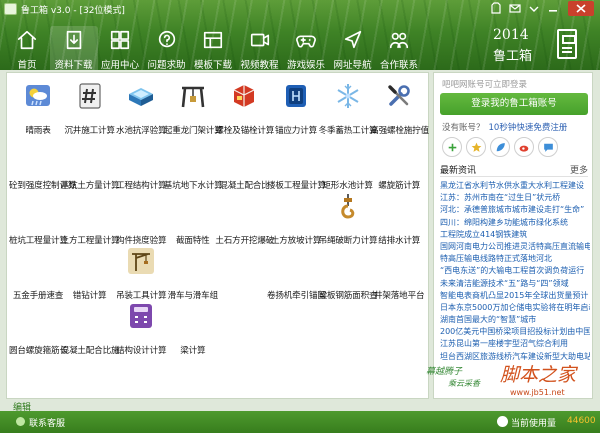 This screenshot has width=600, height=433. Describe the element at coordinates (141, 272) in the screenshot. I see `tool-item: 吊装工具计算` at that location.